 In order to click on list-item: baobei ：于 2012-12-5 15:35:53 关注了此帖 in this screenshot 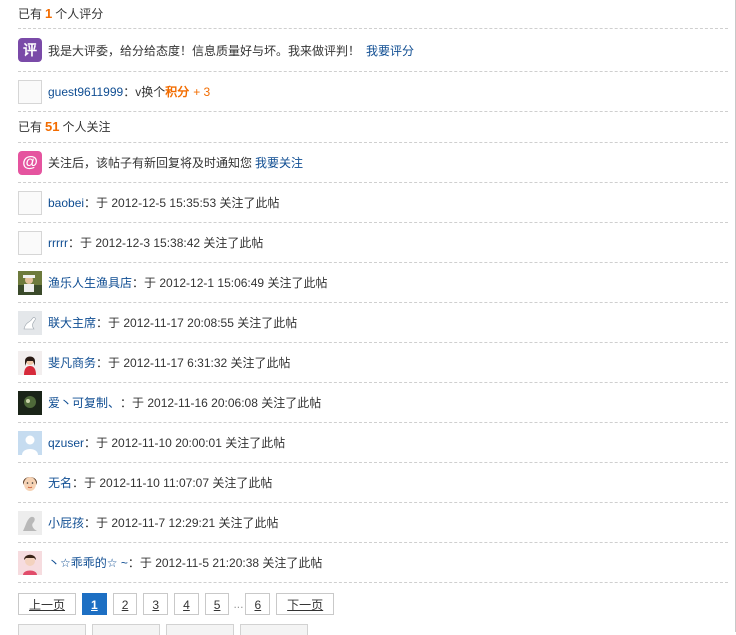, I will do `click(373, 203)`.